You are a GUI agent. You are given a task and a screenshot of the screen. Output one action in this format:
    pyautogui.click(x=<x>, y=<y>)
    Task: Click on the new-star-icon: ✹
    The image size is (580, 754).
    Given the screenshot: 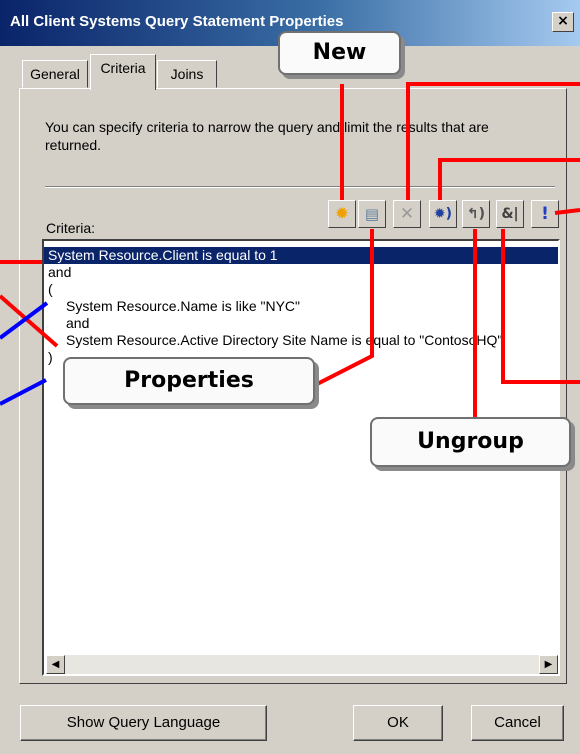 What is the action you would take?
    pyautogui.click(x=342, y=214)
    